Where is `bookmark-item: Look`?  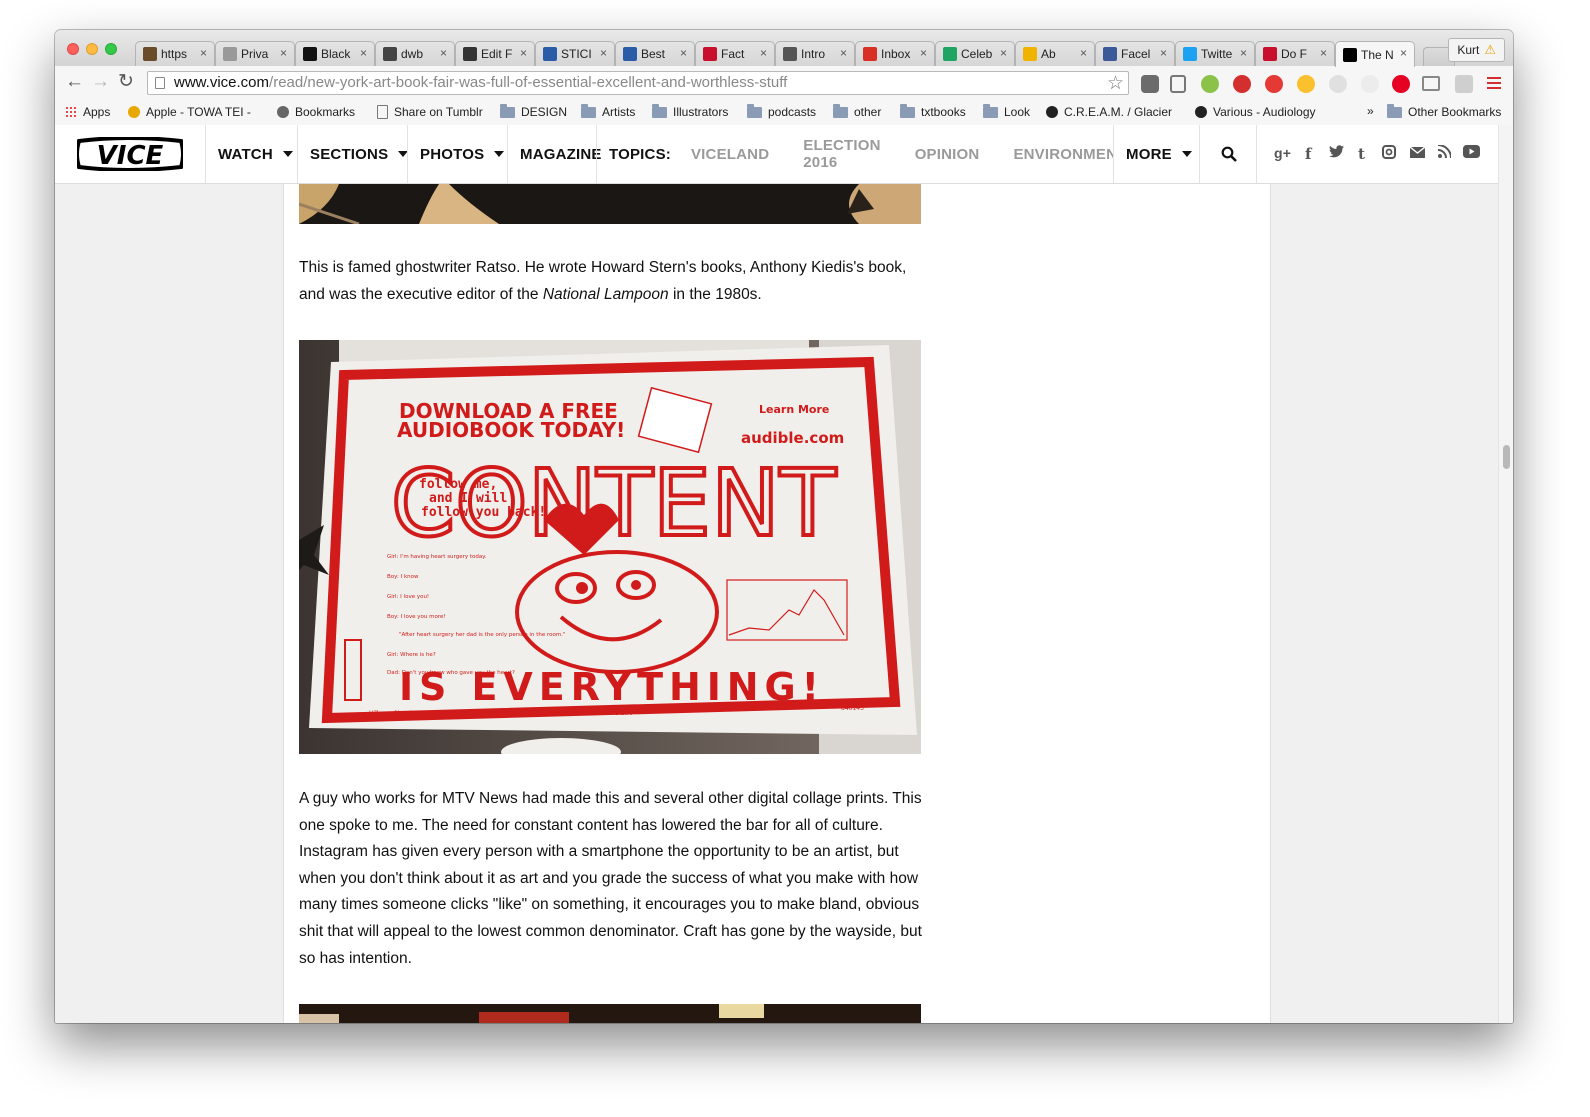
bookmark-item: Look is located at coordinates (1006, 111).